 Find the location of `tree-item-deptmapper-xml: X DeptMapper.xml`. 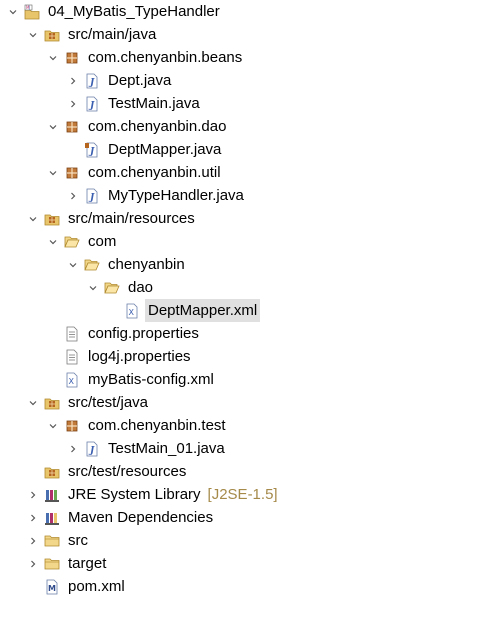

tree-item-deptmapper-xml: X DeptMapper.xml is located at coordinates (247, 310).